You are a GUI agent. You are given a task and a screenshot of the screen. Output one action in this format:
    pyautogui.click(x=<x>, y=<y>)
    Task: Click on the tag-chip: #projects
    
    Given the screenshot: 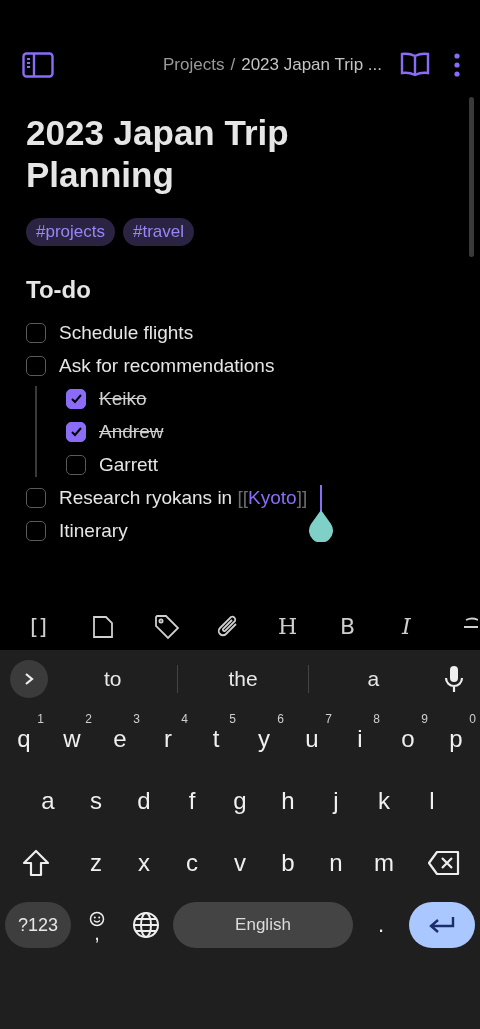 What is the action you would take?
    pyautogui.click(x=70, y=232)
    